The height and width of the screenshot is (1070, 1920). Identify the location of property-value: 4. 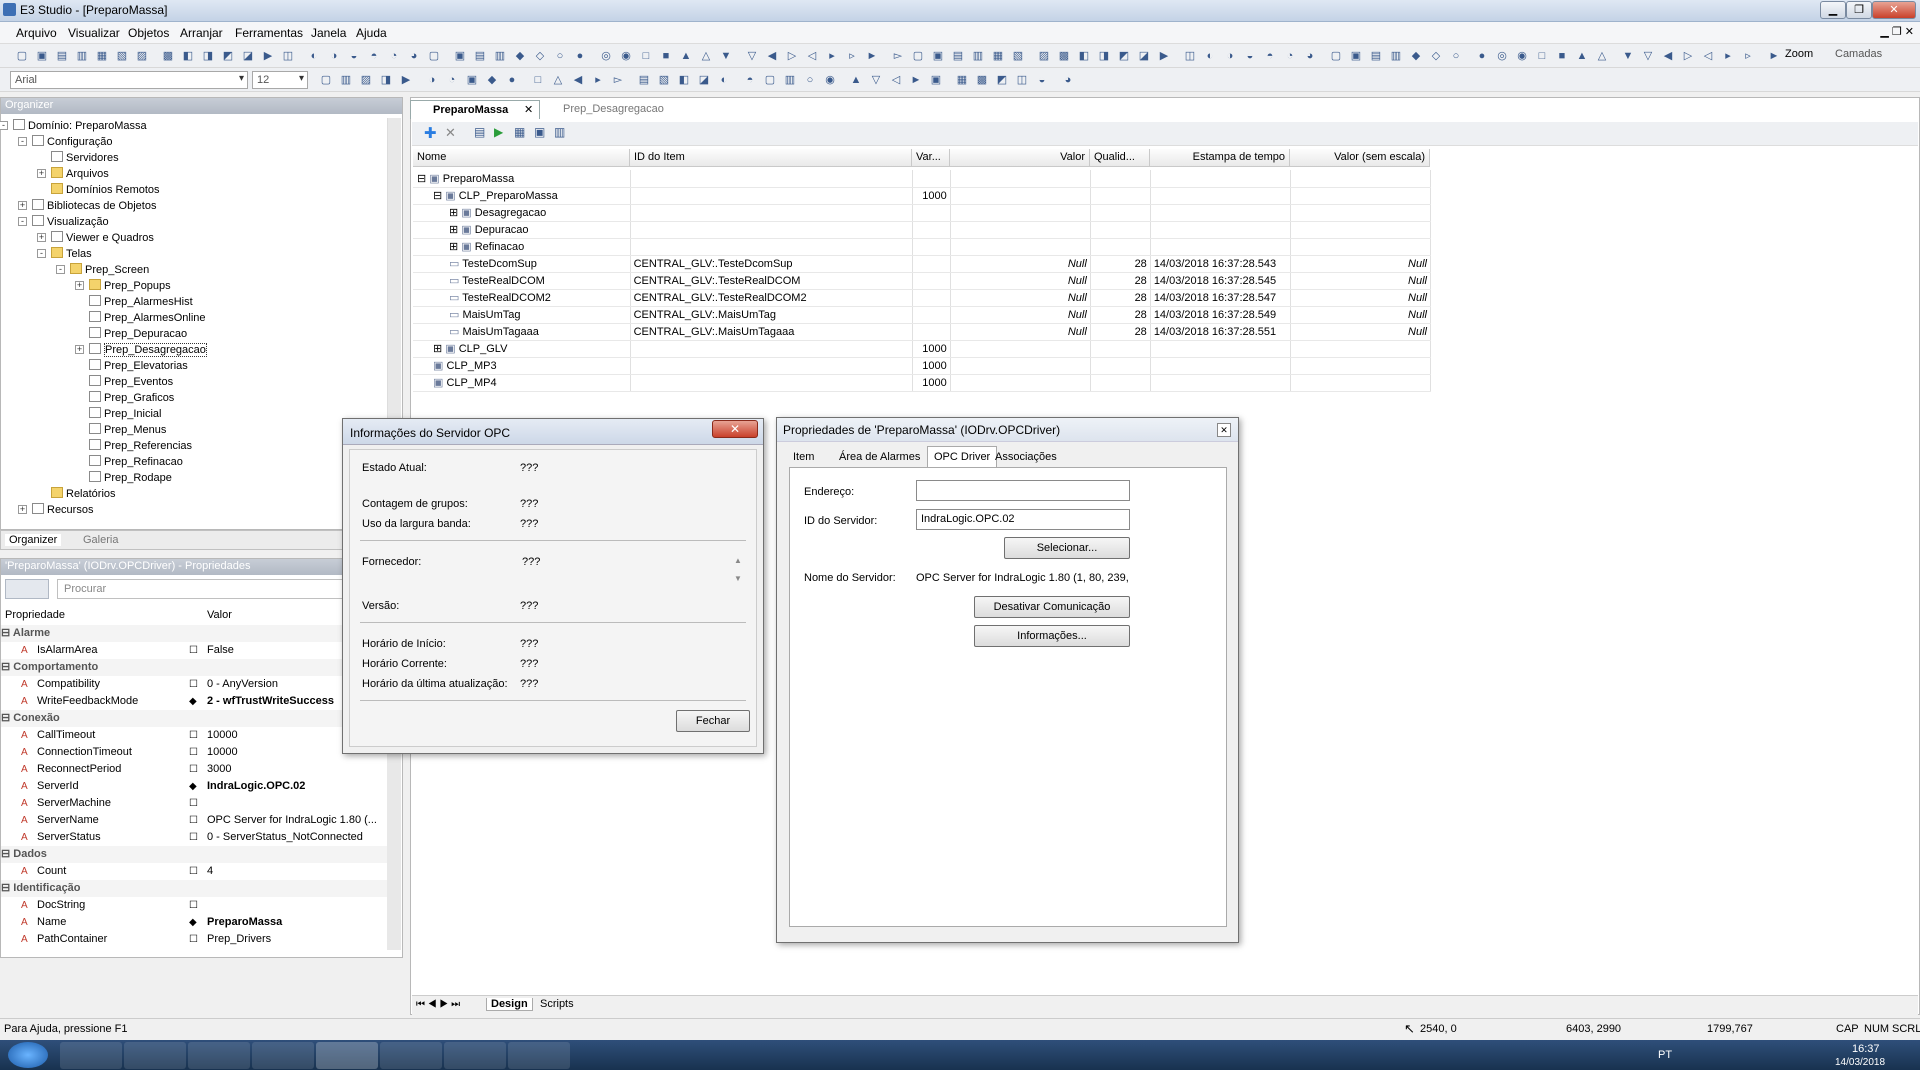
(210, 871).